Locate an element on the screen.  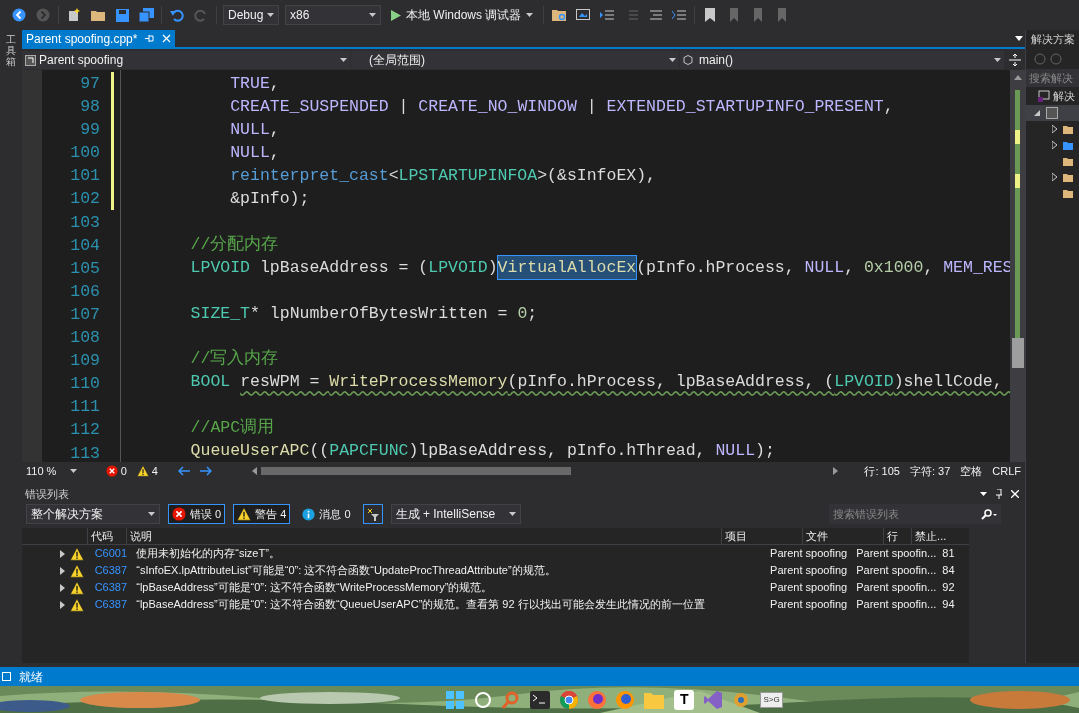
column-header: 文件 is located at coordinates (842, 536).